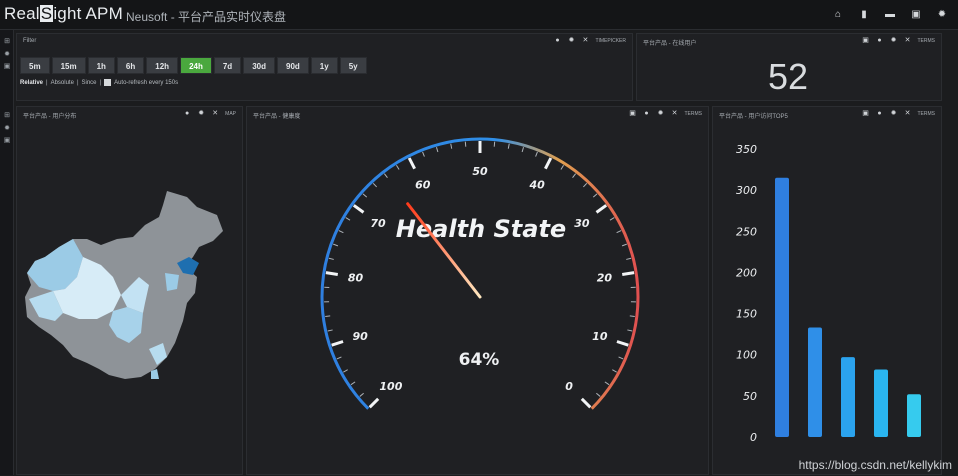 The height and width of the screenshot is (476, 958). What do you see at coordinates (838, 15) in the screenshot?
I see `home-icon: ⌂` at bounding box center [838, 15].